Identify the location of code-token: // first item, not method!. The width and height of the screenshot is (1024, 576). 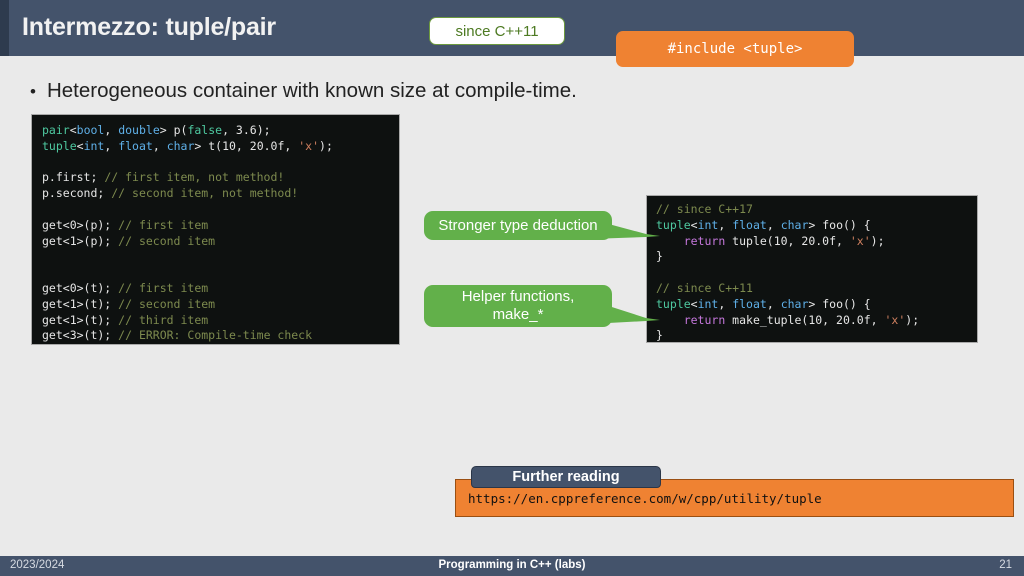
(194, 177).